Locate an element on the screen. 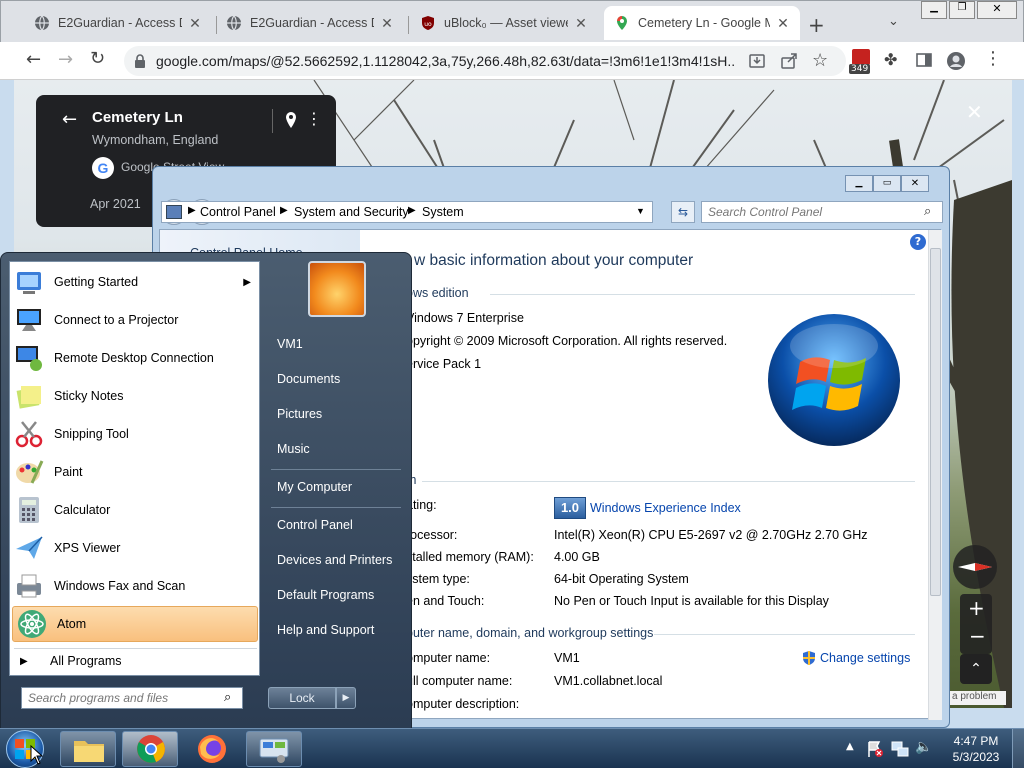 Image resolution: width=1024 pixels, height=768 pixels. zoom-out-button: − is located at coordinates (977, 636).